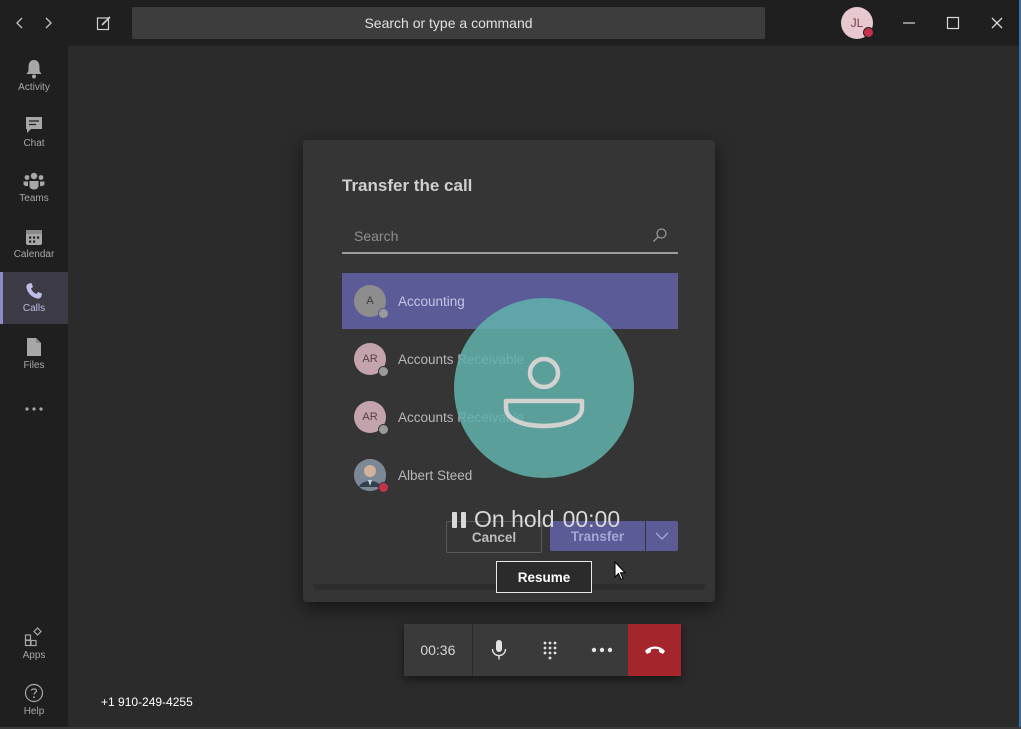 The height and width of the screenshot is (729, 1021). What do you see at coordinates (48, 23) in the screenshot?
I see `forward-icon` at bounding box center [48, 23].